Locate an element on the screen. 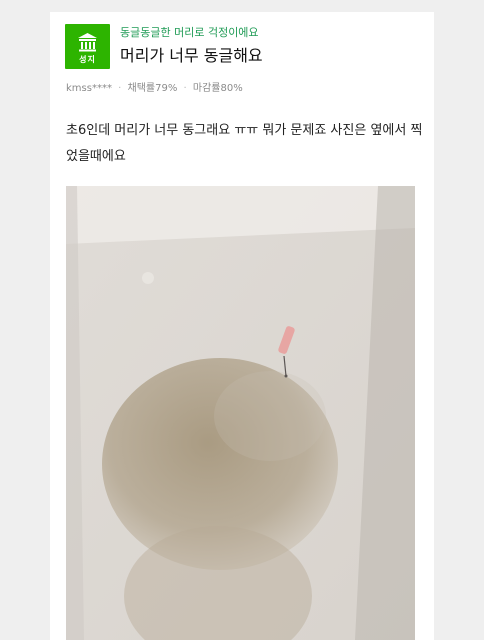 Image resolution: width=484 pixels, height=640 pixels. question-meta: kmss**** · 채택률79% · 마감률80% is located at coordinates (154, 89).